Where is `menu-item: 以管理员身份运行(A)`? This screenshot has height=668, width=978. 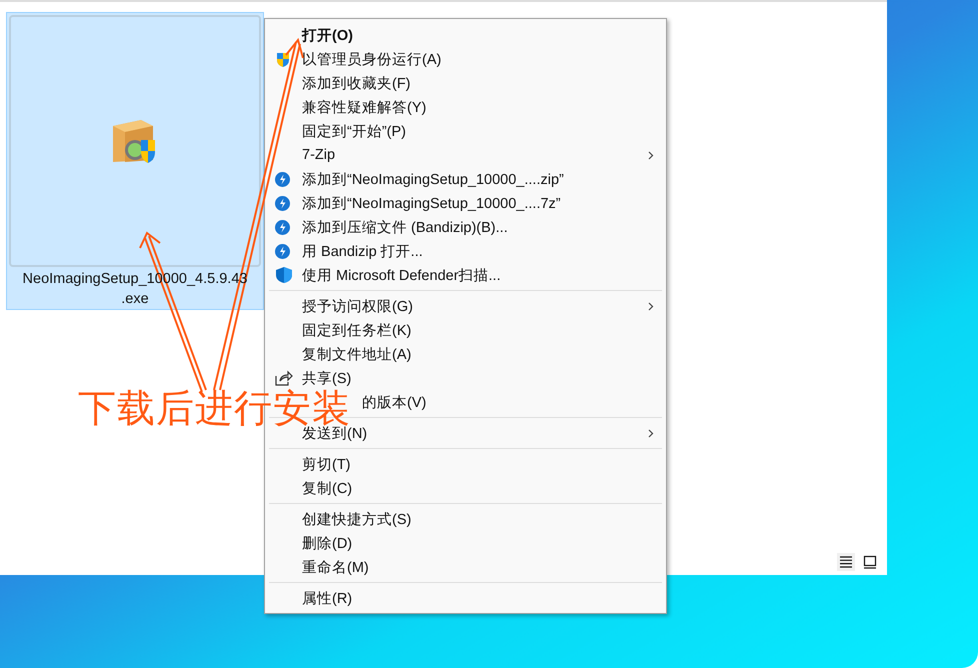
menu-item: 以管理员身份运行(A) is located at coordinates (465, 59).